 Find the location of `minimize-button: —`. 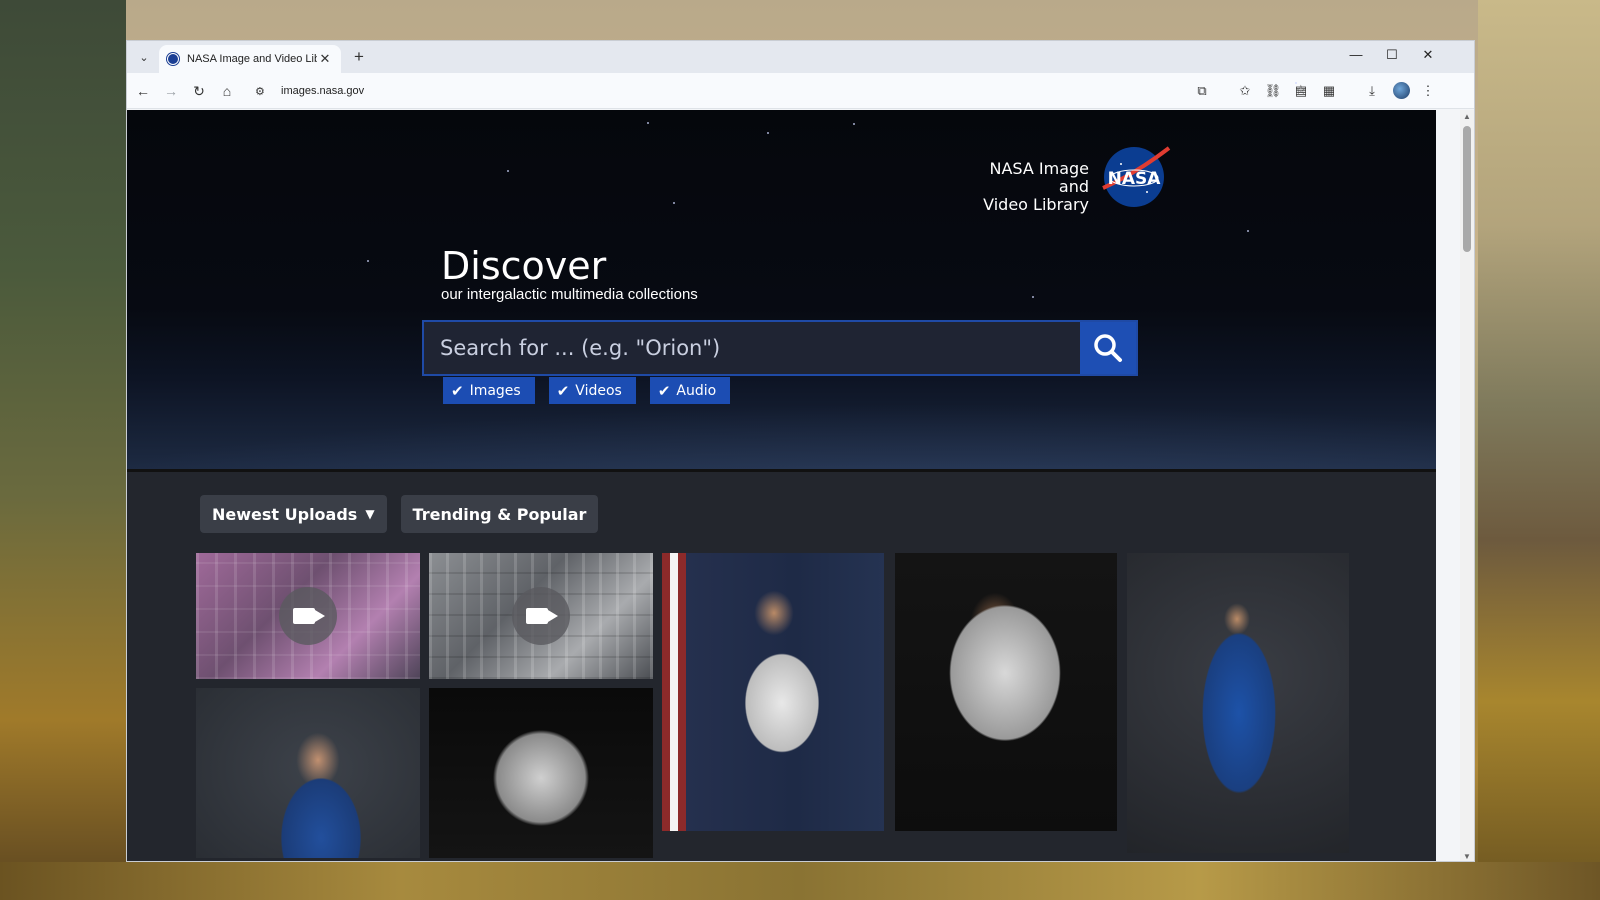

minimize-button: — is located at coordinates (1356, 54).